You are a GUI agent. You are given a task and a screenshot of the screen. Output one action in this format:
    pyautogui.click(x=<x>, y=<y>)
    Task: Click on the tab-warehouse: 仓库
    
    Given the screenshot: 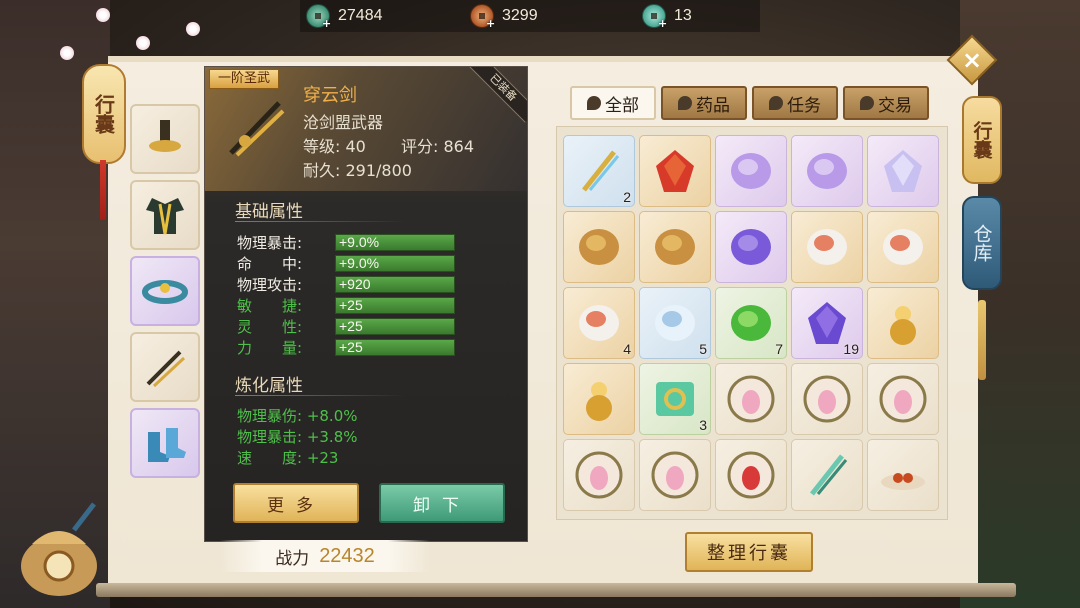 What is the action you would take?
    pyautogui.click(x=982, y=243)
    